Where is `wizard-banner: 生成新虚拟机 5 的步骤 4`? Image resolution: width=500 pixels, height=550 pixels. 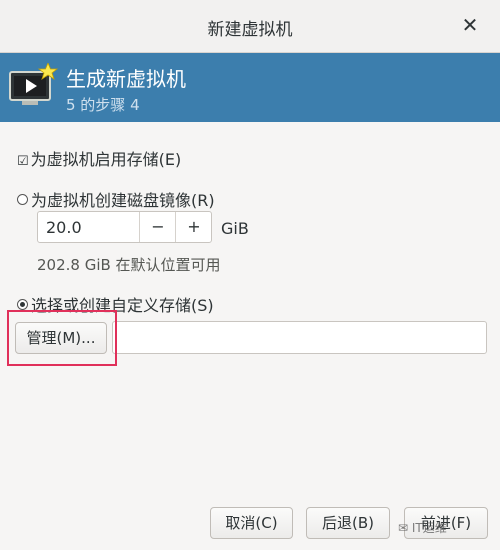
wizard-banner: 生成新虚拟机 5 的步骤 4 is located at coordinates (250, 87).